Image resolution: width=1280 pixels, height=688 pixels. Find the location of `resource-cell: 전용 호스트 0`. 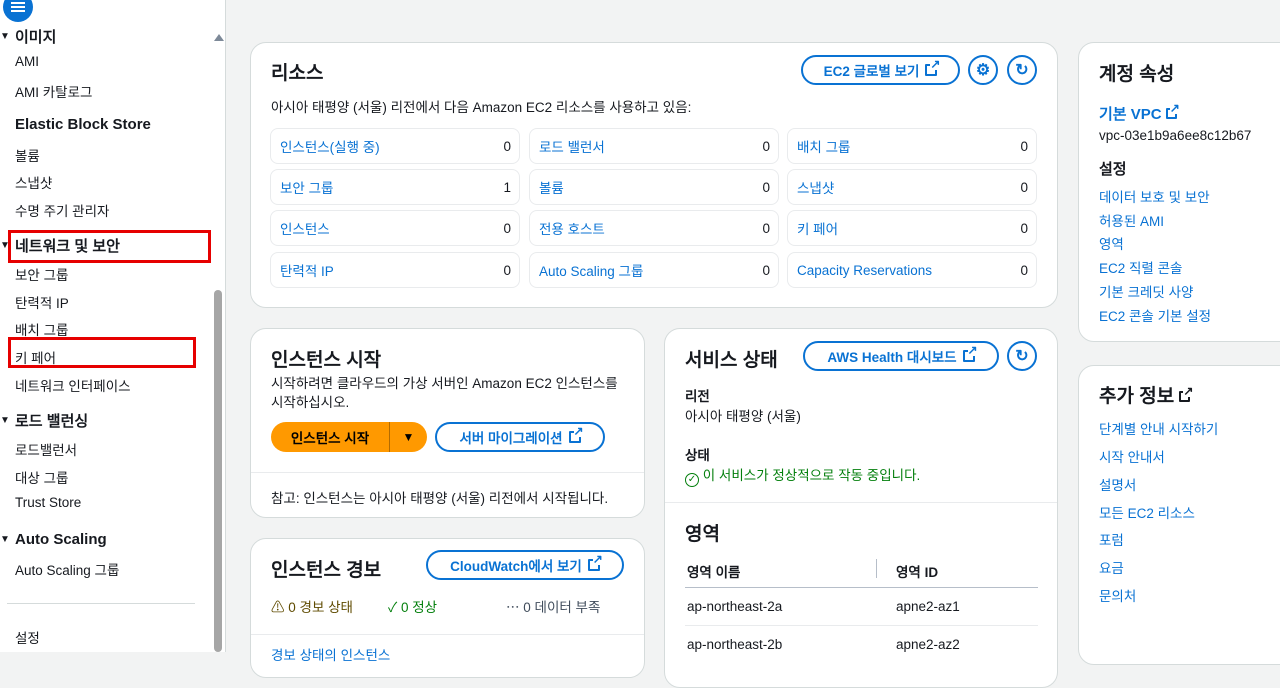

resource-cell: 전용 호스트 0 is located at coordinates (654, 228).